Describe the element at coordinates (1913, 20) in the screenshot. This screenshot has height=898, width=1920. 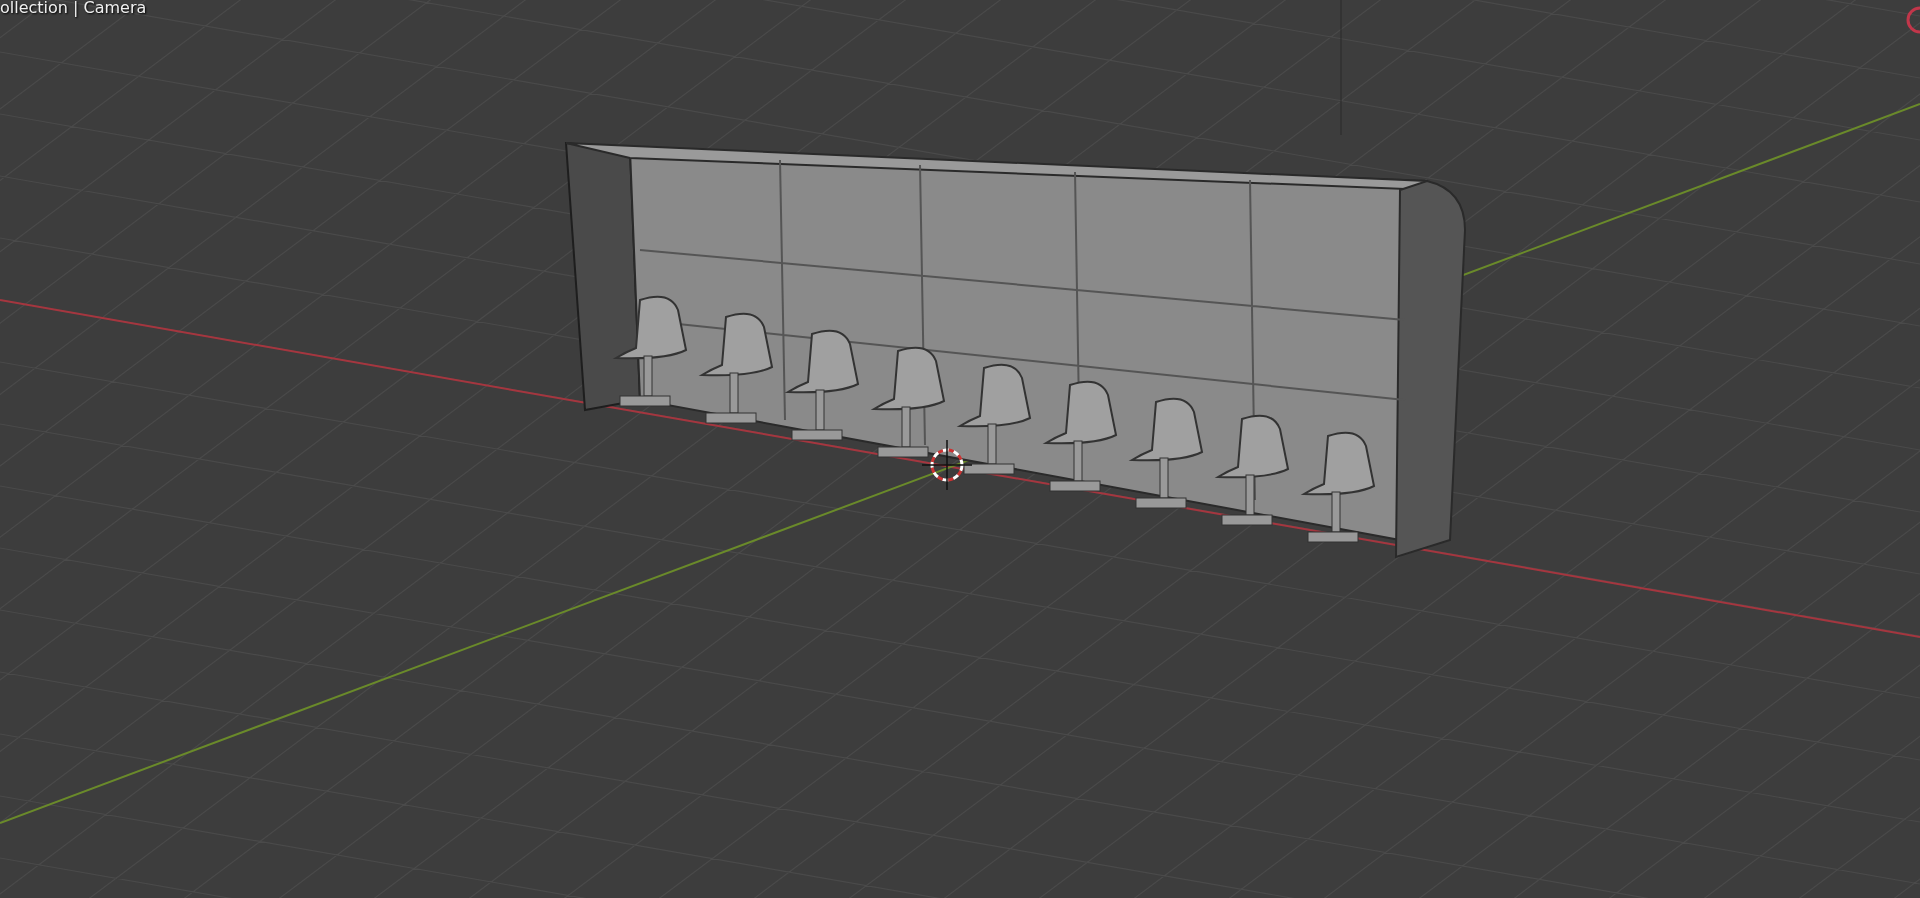
I see `gizmo-x-axis-icon` at that location.